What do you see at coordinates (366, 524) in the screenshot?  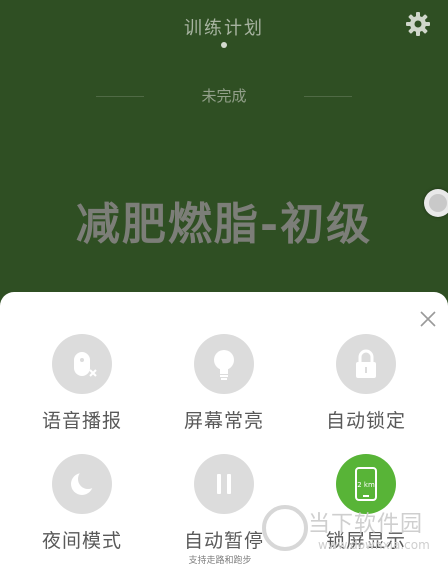 I see `watermark-title: 当下软件园` at bounding box center [366, 524].